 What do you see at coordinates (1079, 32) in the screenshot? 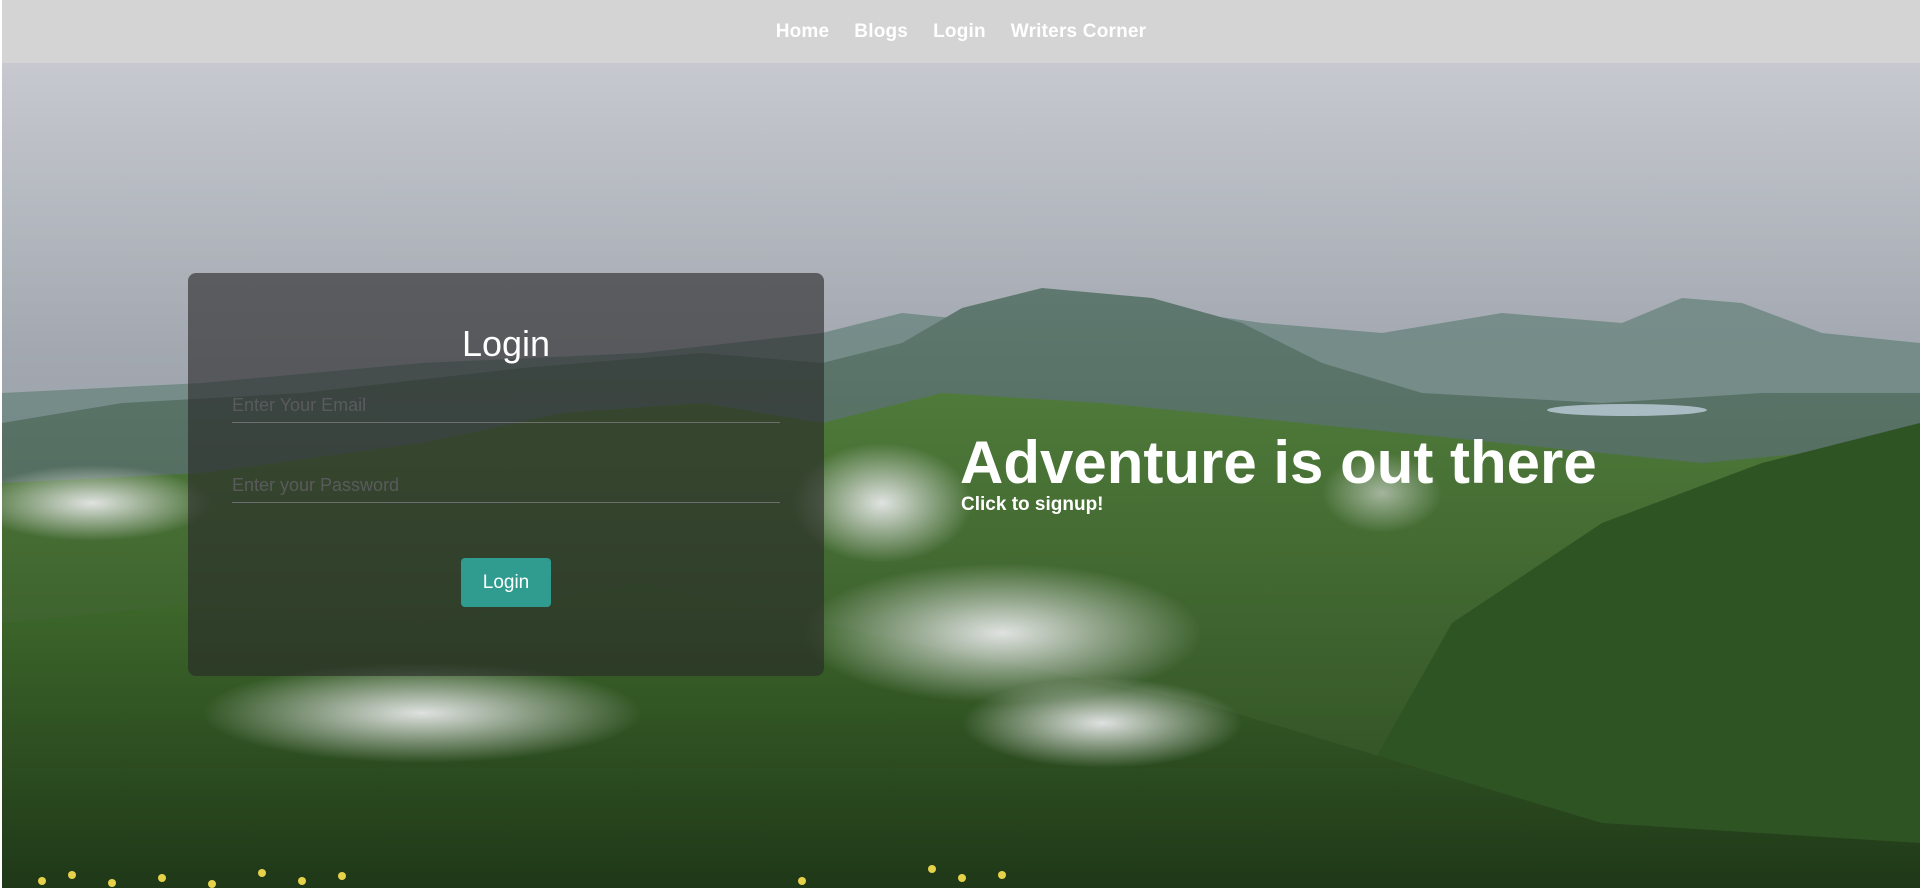
I see `nav-link-writers-corner: Writers Corner` at bounding box center [1079, 32].